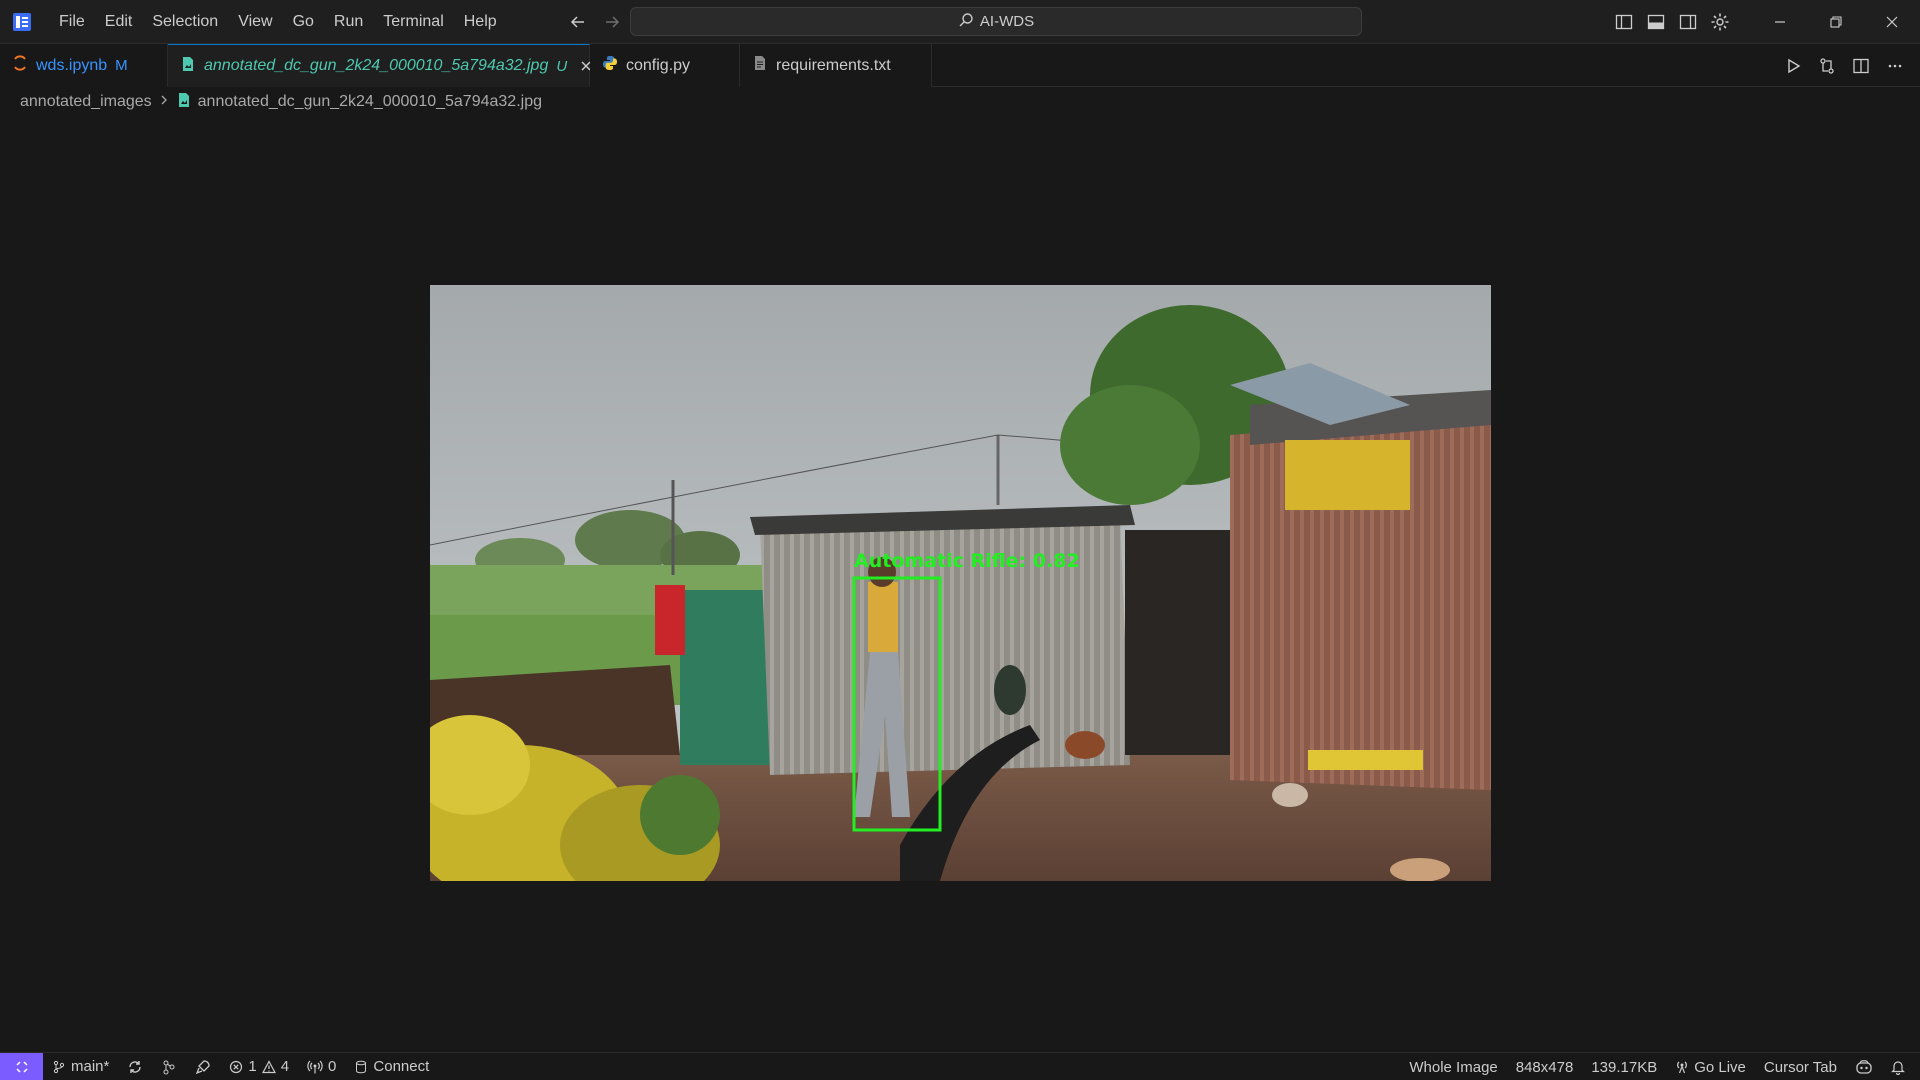 This screenshot has height=1080, width=1920. What do you see at coordinates (1827, 66) in the screenshot?
I see `compare-changes-icon` at bounding box center [1827, 66].